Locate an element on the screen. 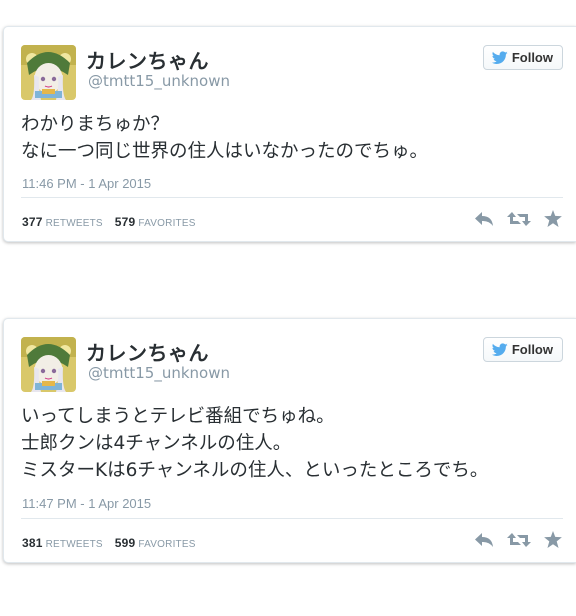 This screenshot has height=616, width=576. tweet-text-line: わかりまちゅか？ is located at coordinates (95, 124).